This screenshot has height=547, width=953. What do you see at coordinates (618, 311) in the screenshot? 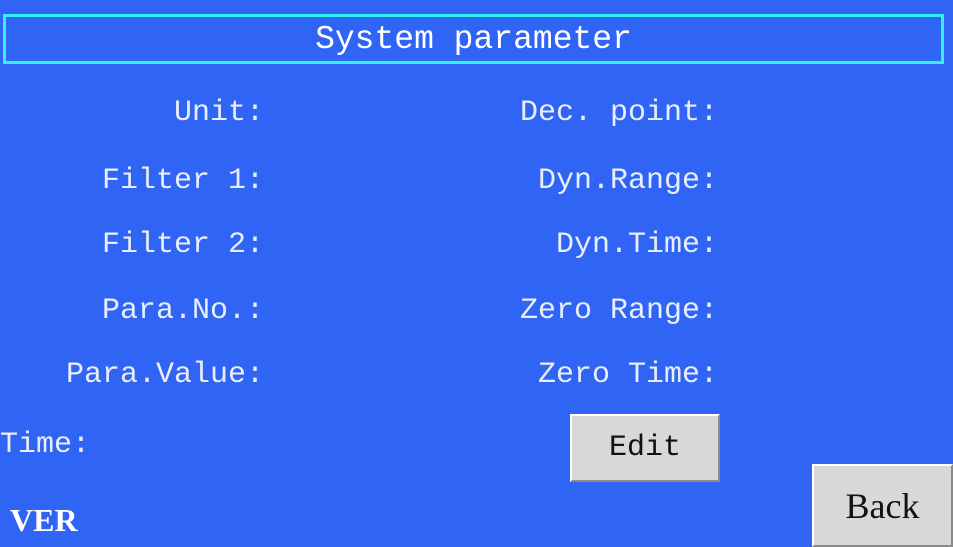
I see `zero-range-label: Zero Range:` at bounding box center [618, 311].